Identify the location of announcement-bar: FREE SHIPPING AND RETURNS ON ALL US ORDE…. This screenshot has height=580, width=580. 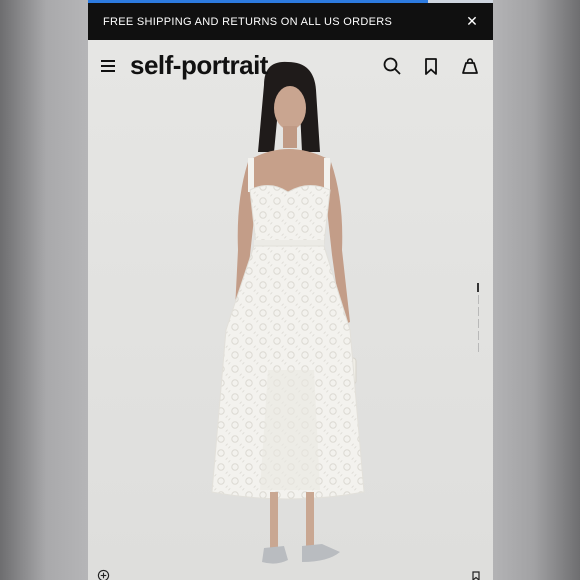
(290, 21).